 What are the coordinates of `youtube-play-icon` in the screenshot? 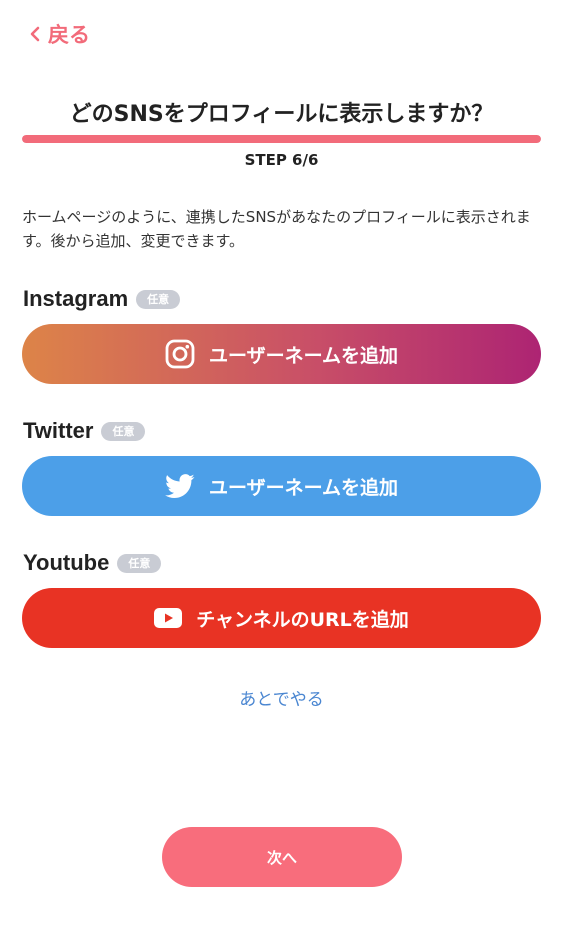 It's located at (168, 618).